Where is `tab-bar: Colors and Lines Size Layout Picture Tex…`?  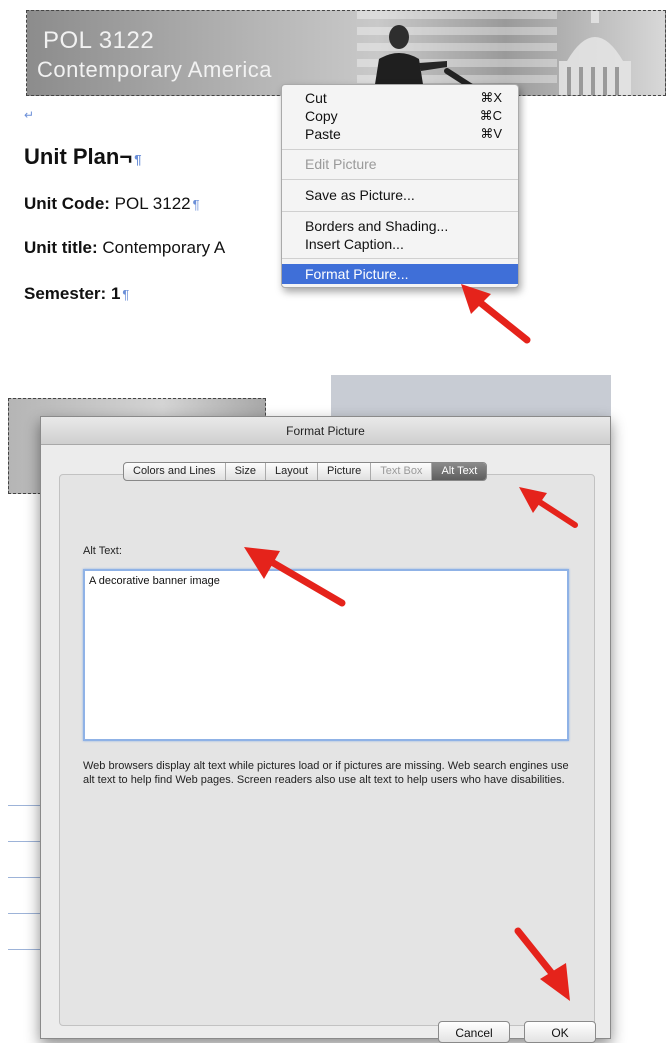 tab-bar: Colors and Lines Size Layout Picture Tex… is located at coordinates (305, 471).